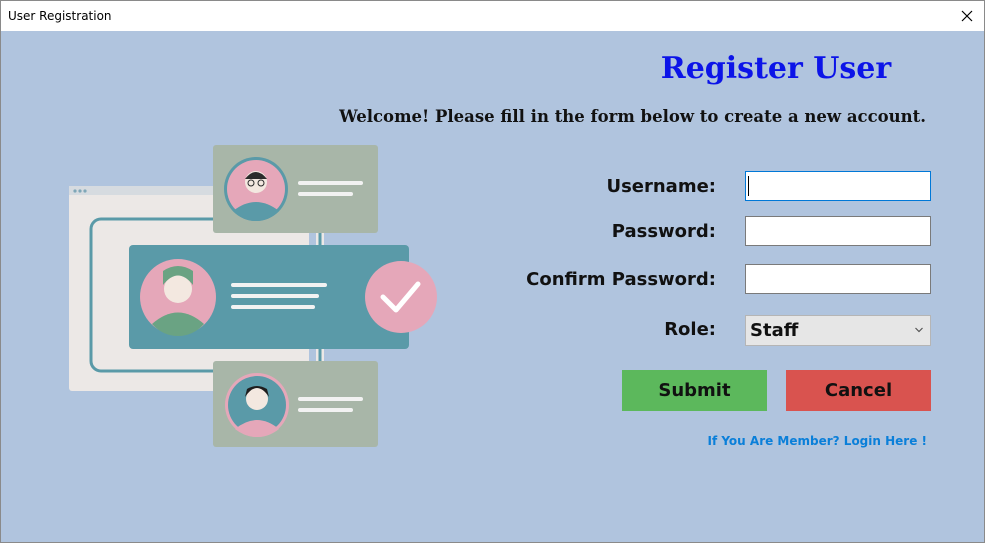  Describe the element at coordinates (60, 16) in the screenshot. I see `window-title: User Registration` at that location.